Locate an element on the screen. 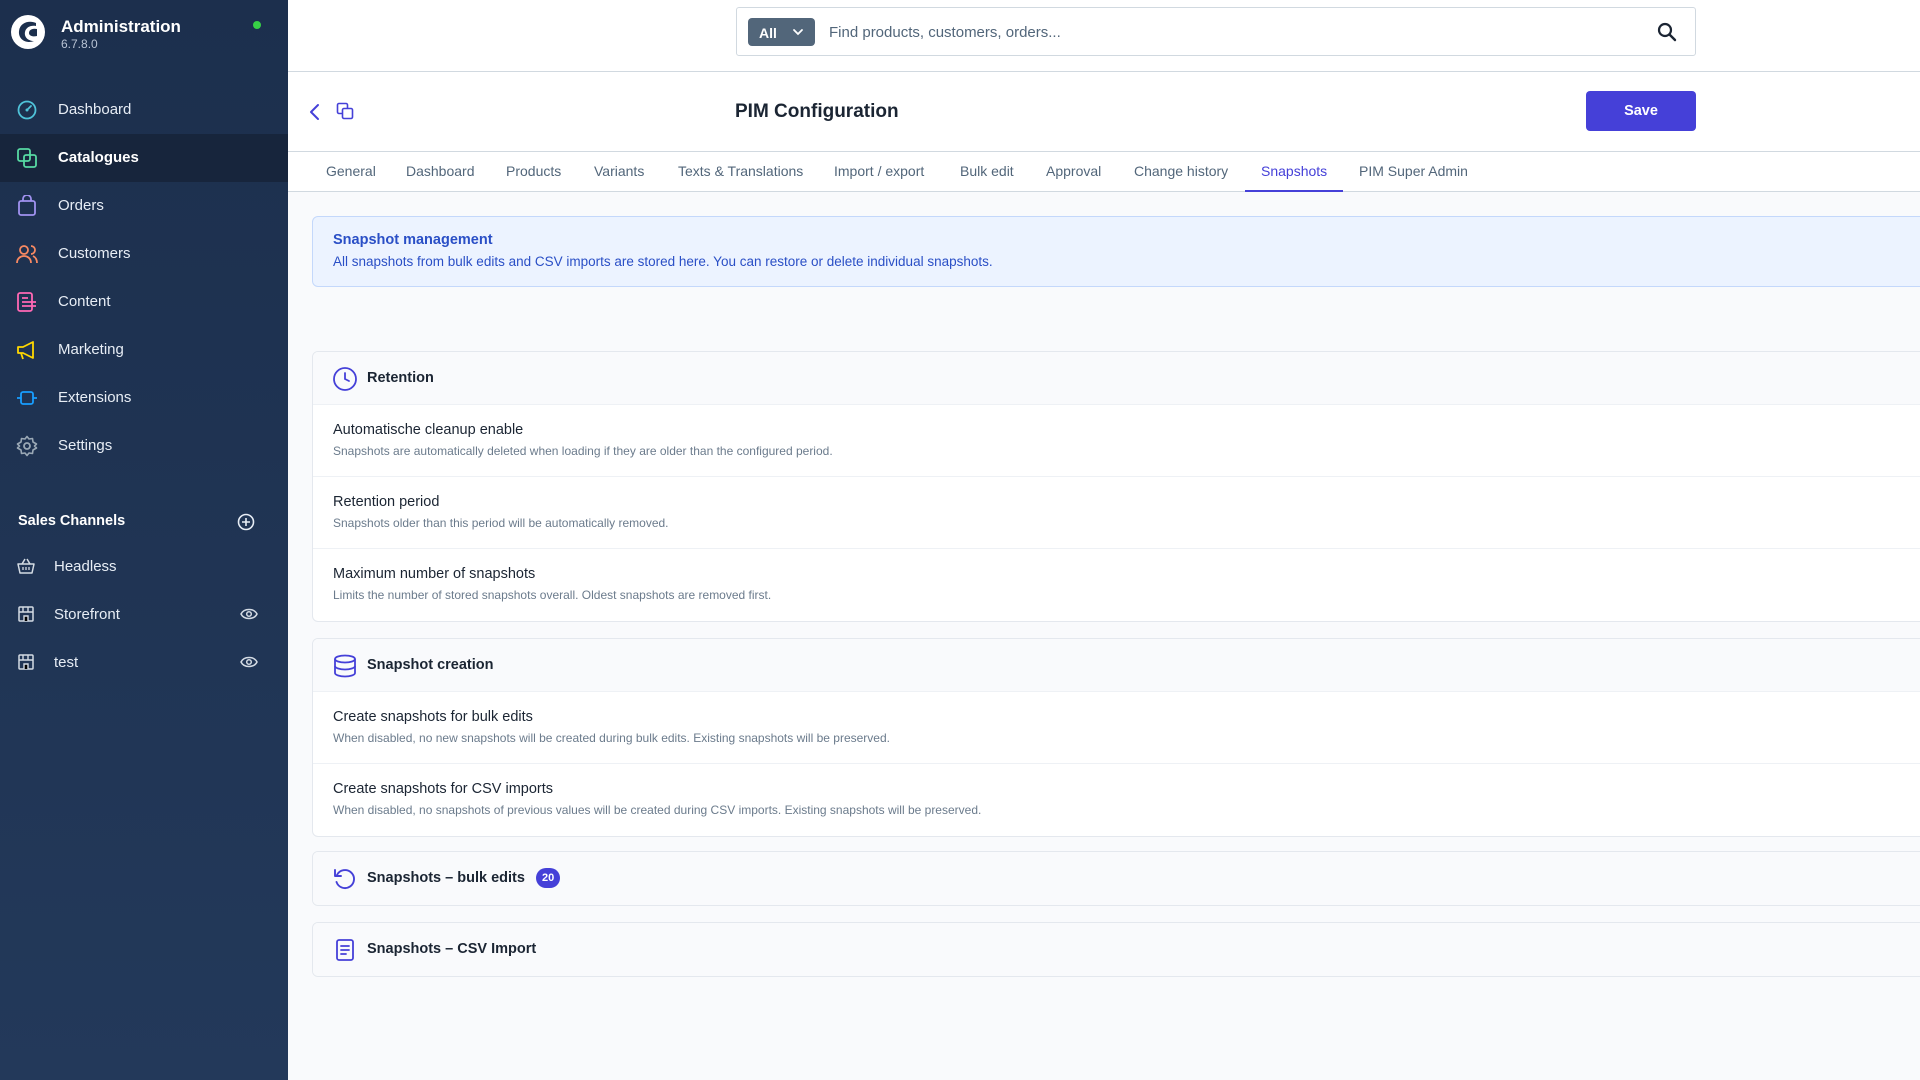 This screenshot has height=1080, width=1920. brand: Administration 6.7.8.0 is located at coordinates (145, 32).